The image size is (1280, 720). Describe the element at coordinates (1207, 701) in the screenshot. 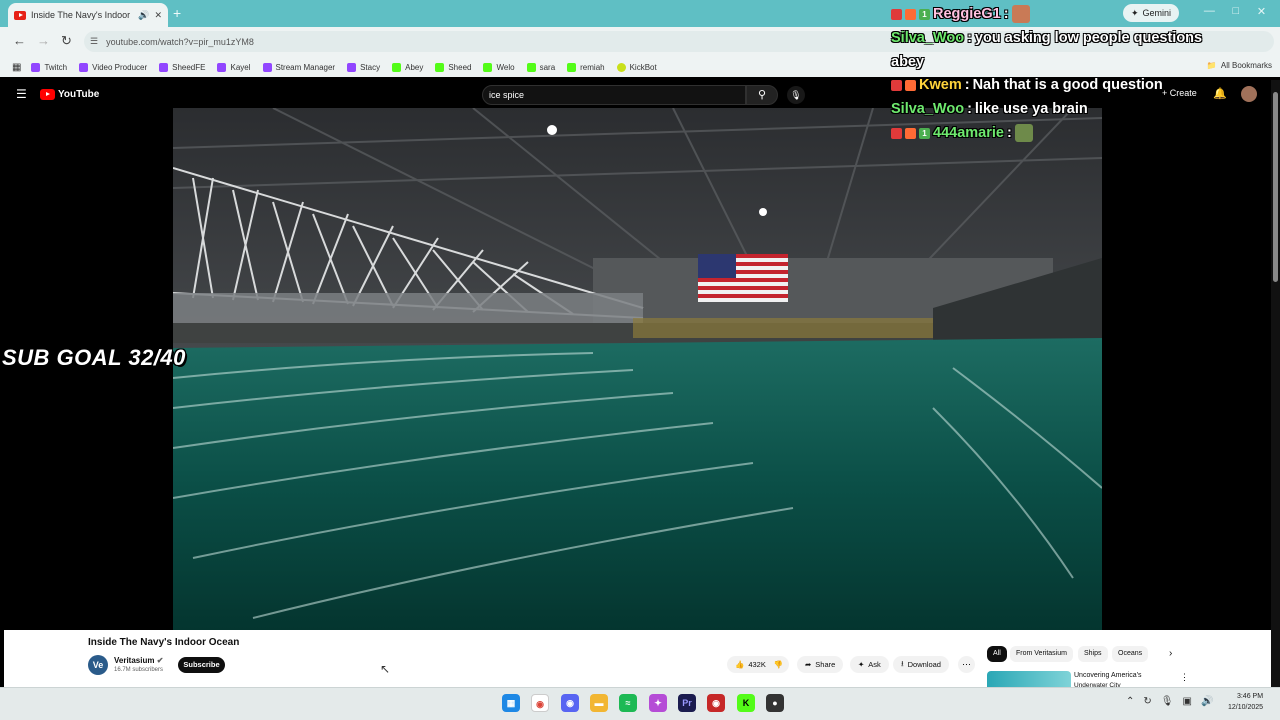

I see `volume-icon: 🔊` at that location.